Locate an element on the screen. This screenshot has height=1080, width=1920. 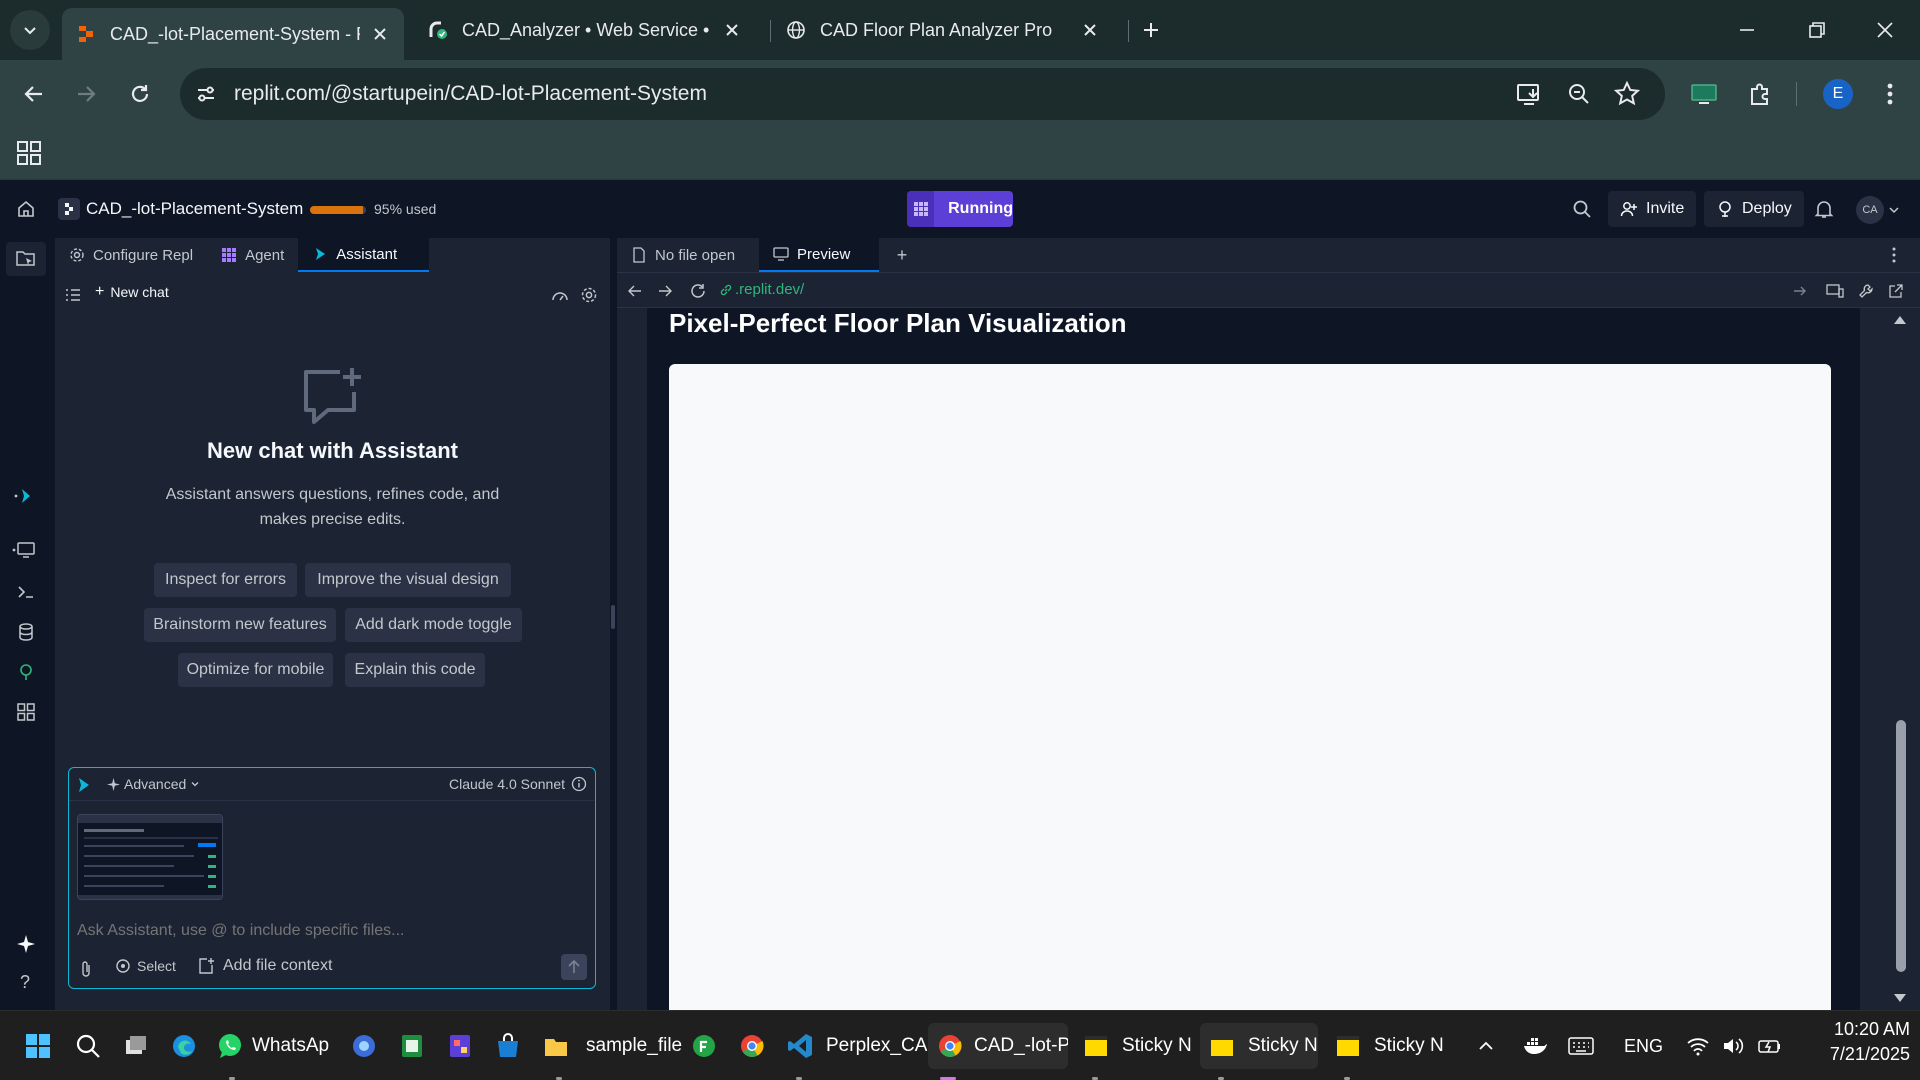
account-menu: CA is located at coordinates (1878, 210).